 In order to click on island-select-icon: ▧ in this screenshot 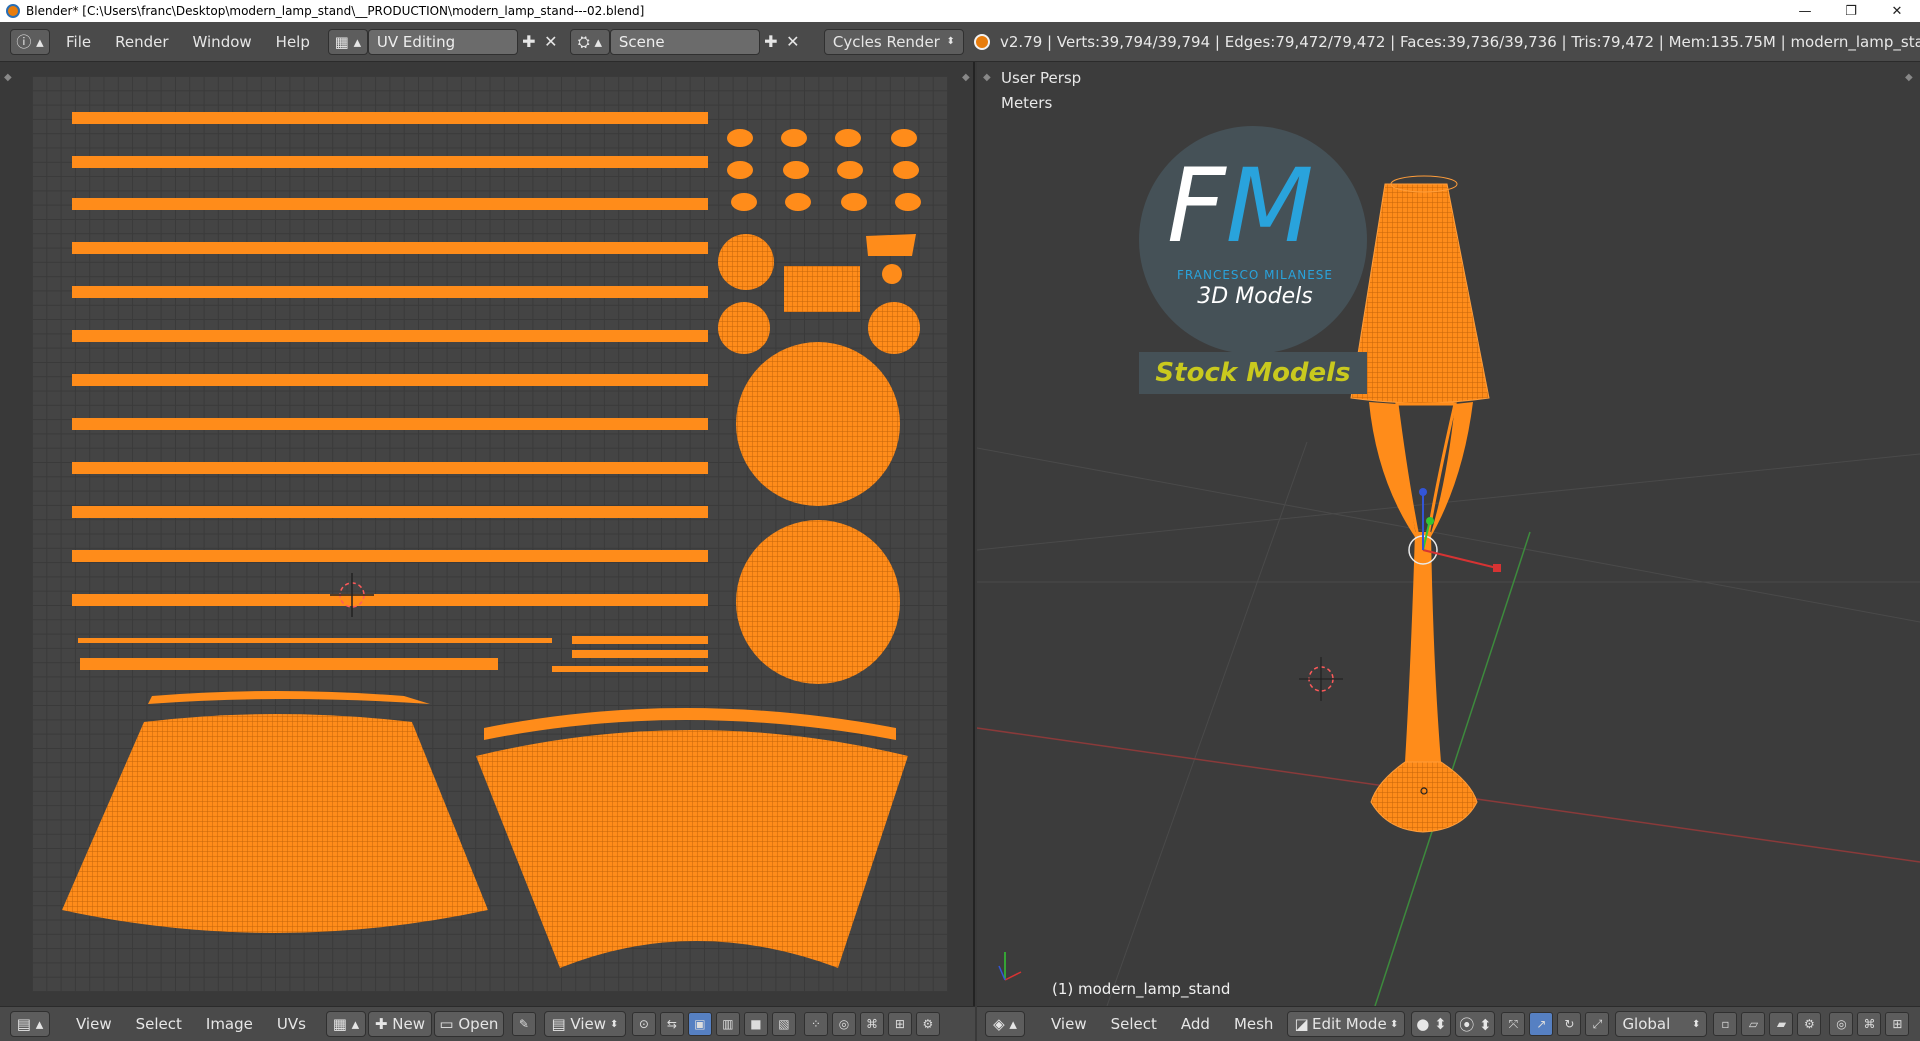, I will do `click(783, 1024)`.